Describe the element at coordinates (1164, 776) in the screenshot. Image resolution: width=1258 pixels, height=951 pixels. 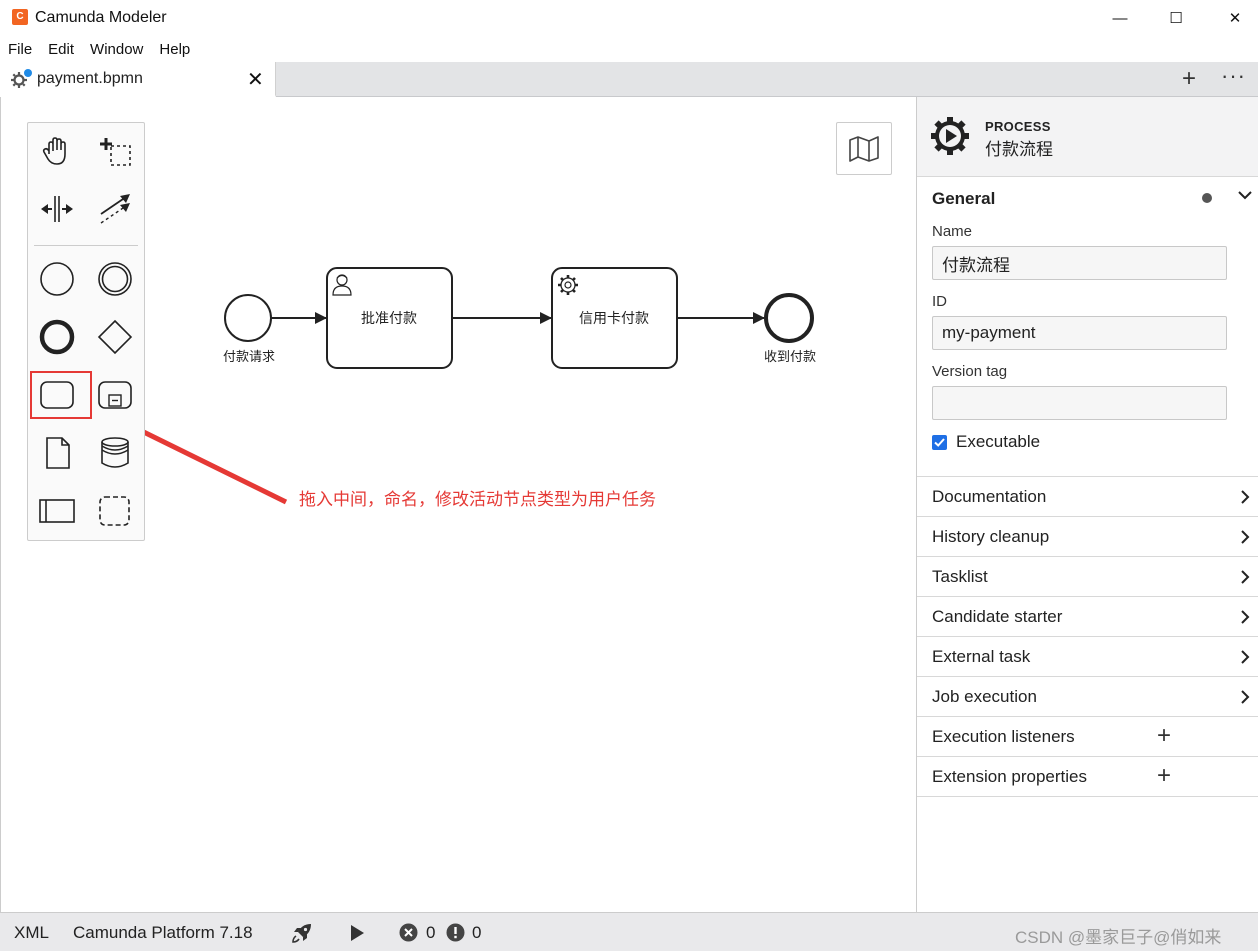
I see `add-extension-property-button: +` at that location.